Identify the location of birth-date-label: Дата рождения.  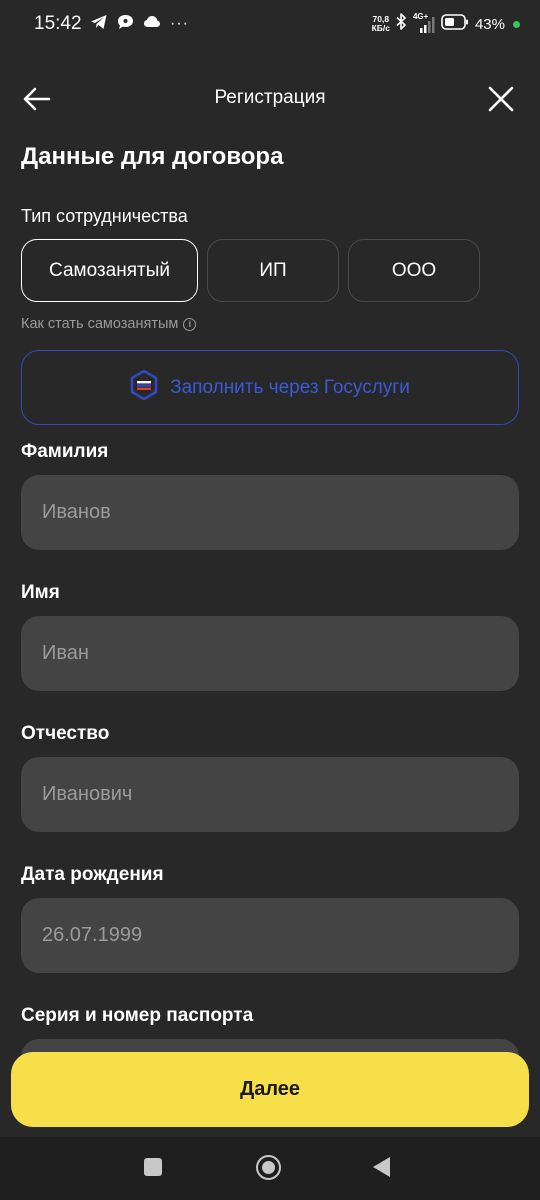
(92, 874).